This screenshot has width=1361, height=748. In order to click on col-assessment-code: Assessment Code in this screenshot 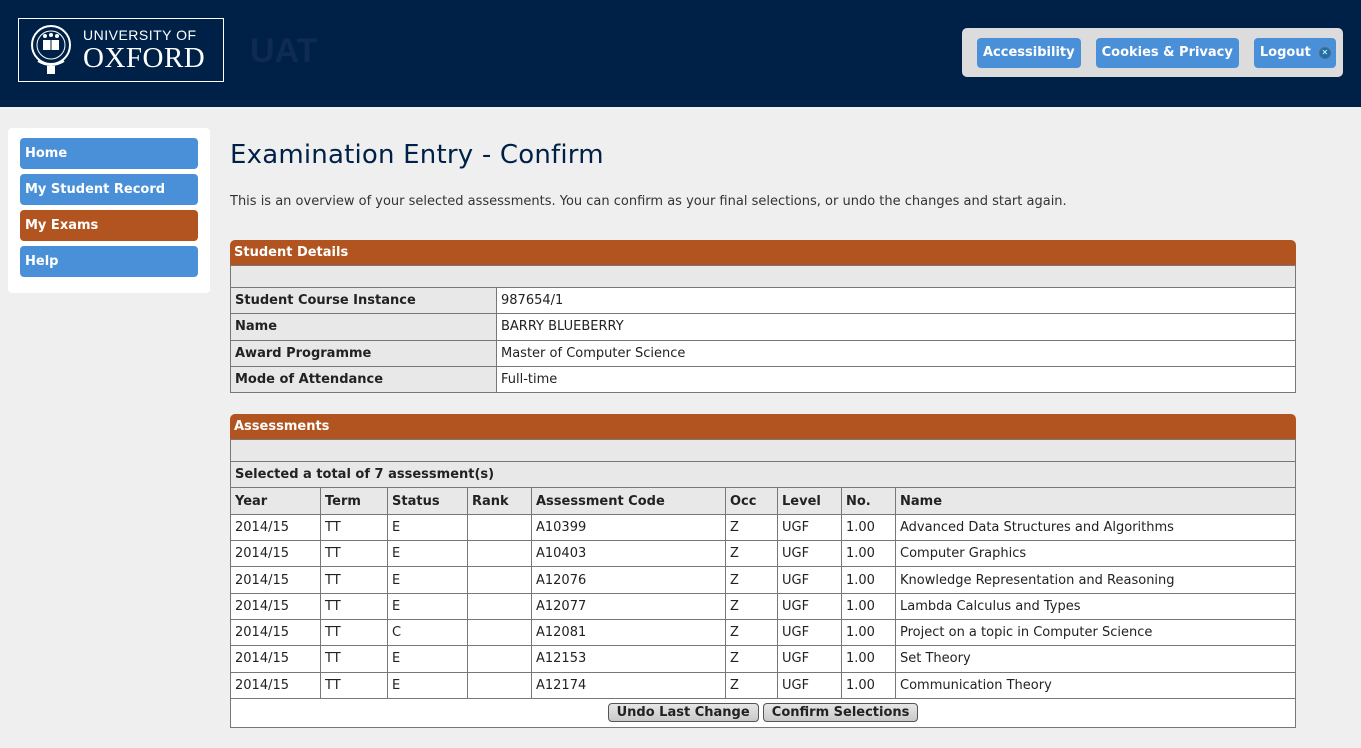, I will do `click(628, 501)`.